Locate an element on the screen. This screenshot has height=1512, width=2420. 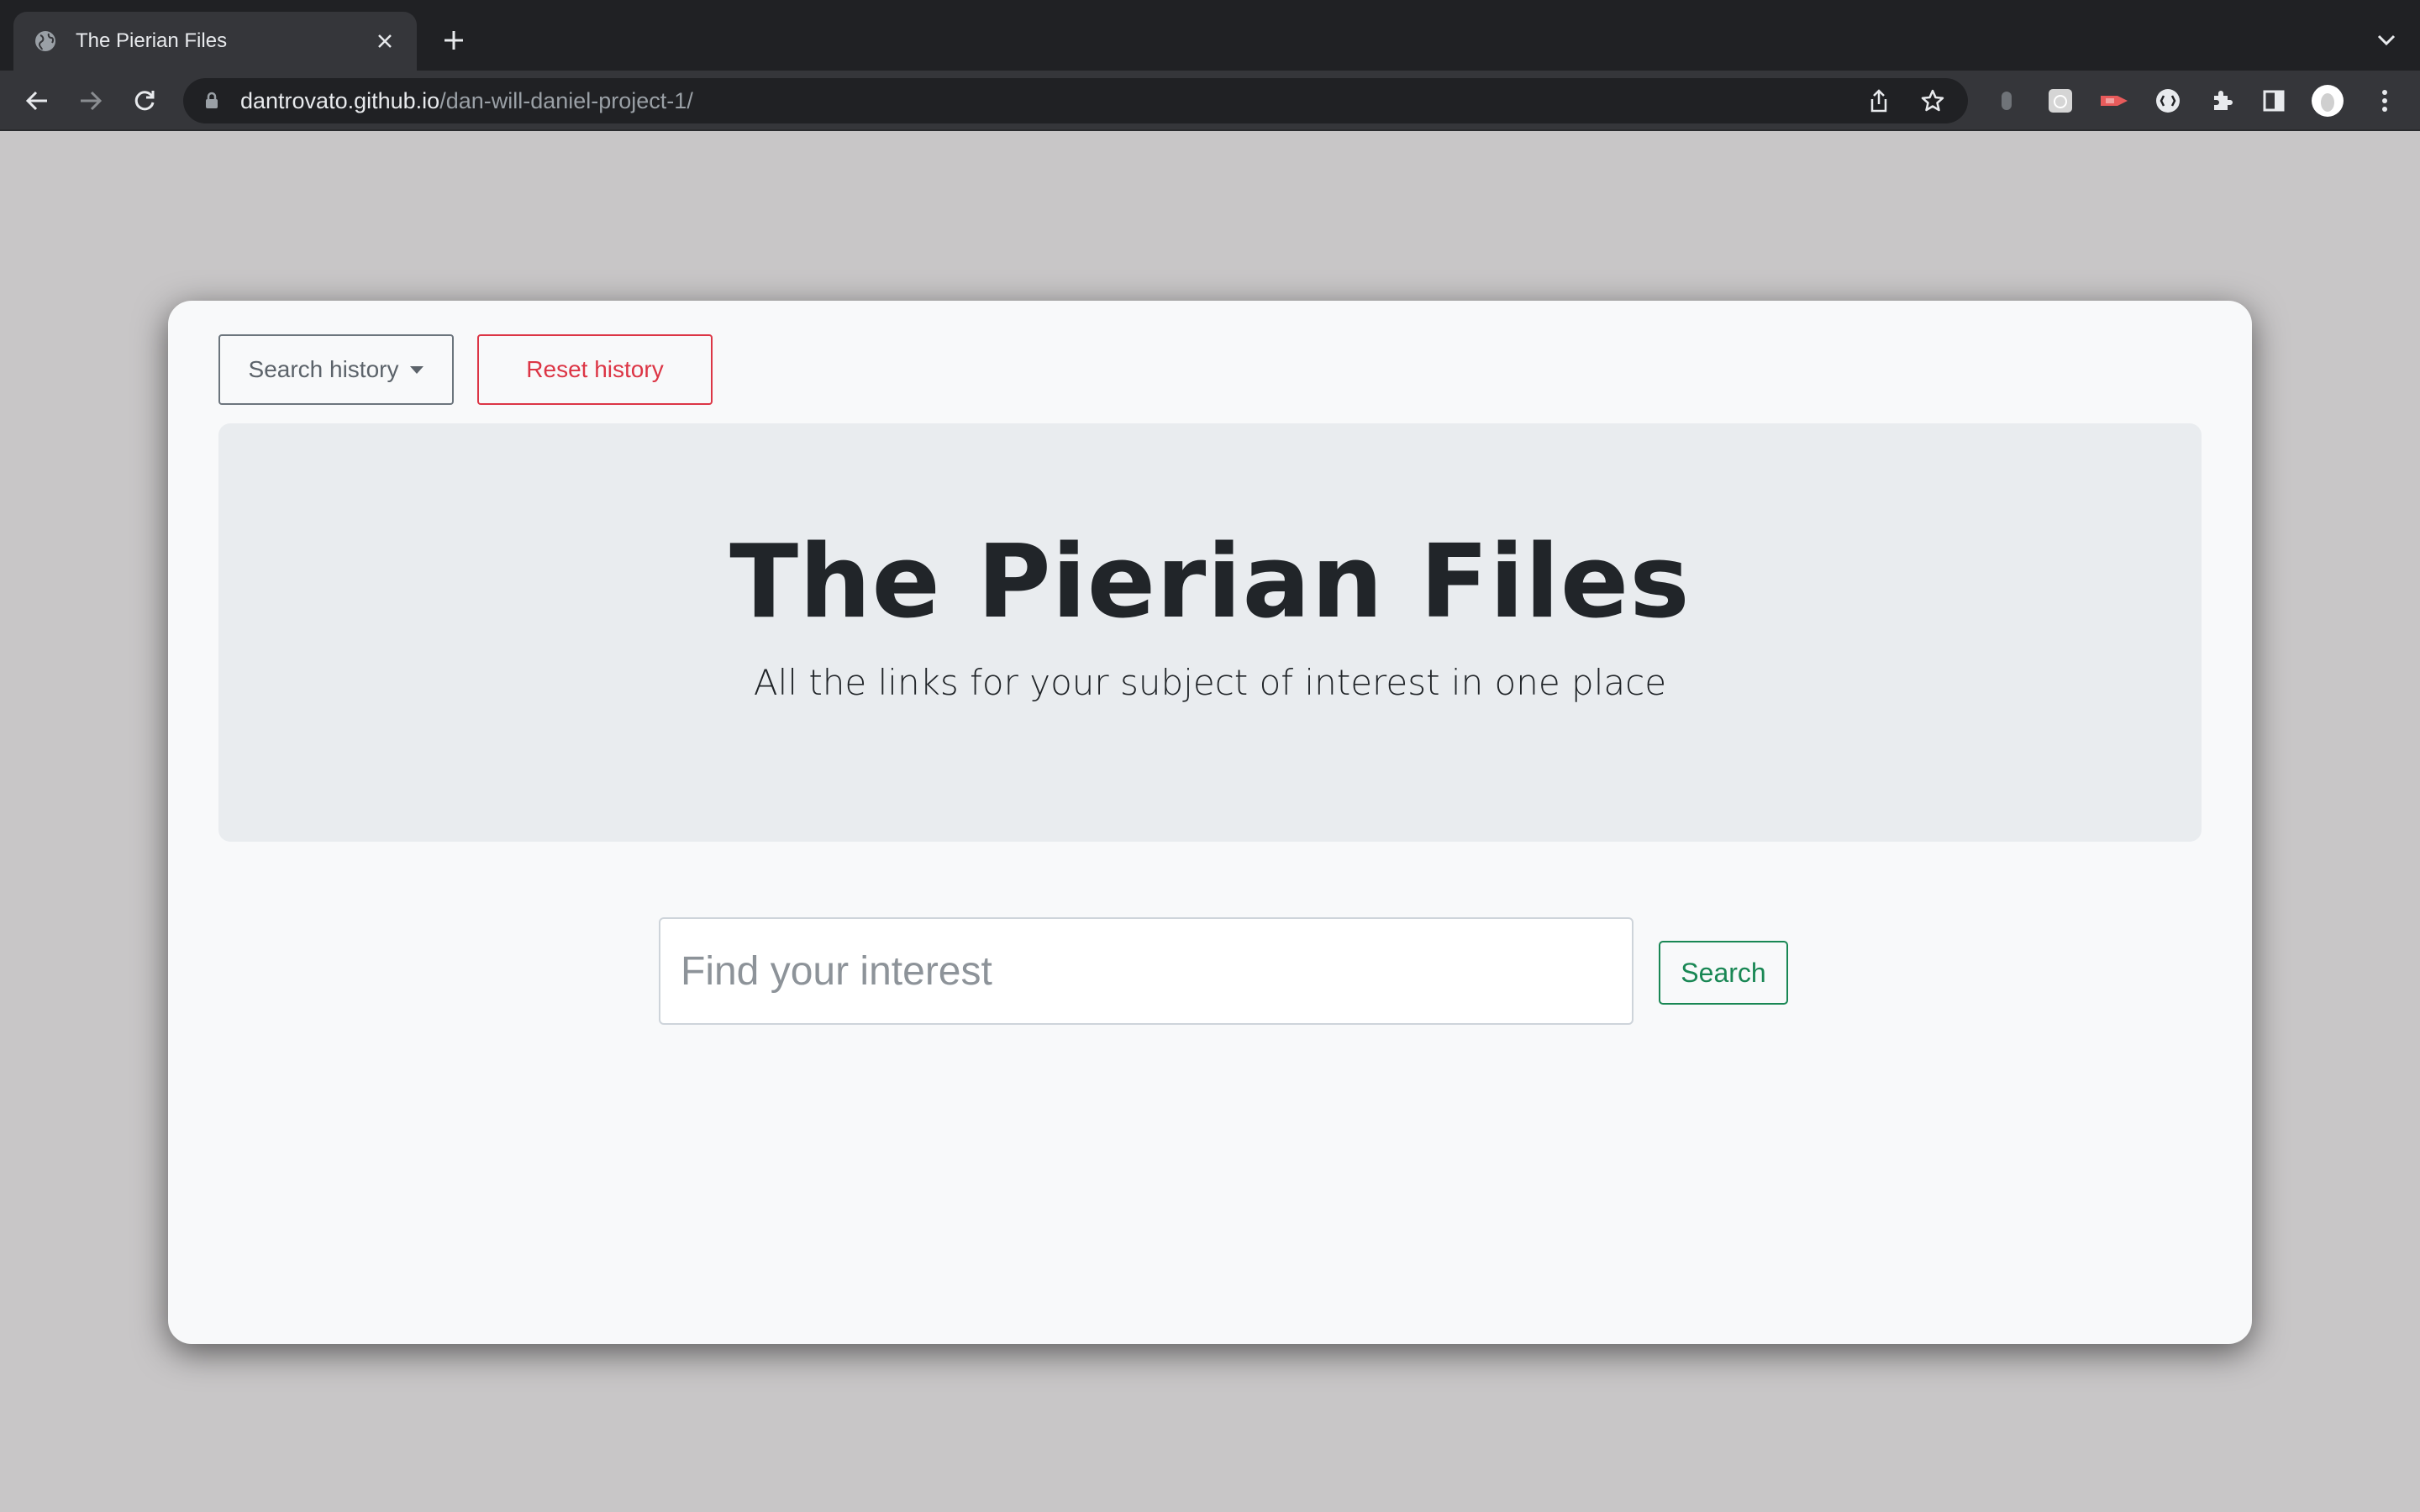
search-button-label: Search is located at coordinates (1724, 972).